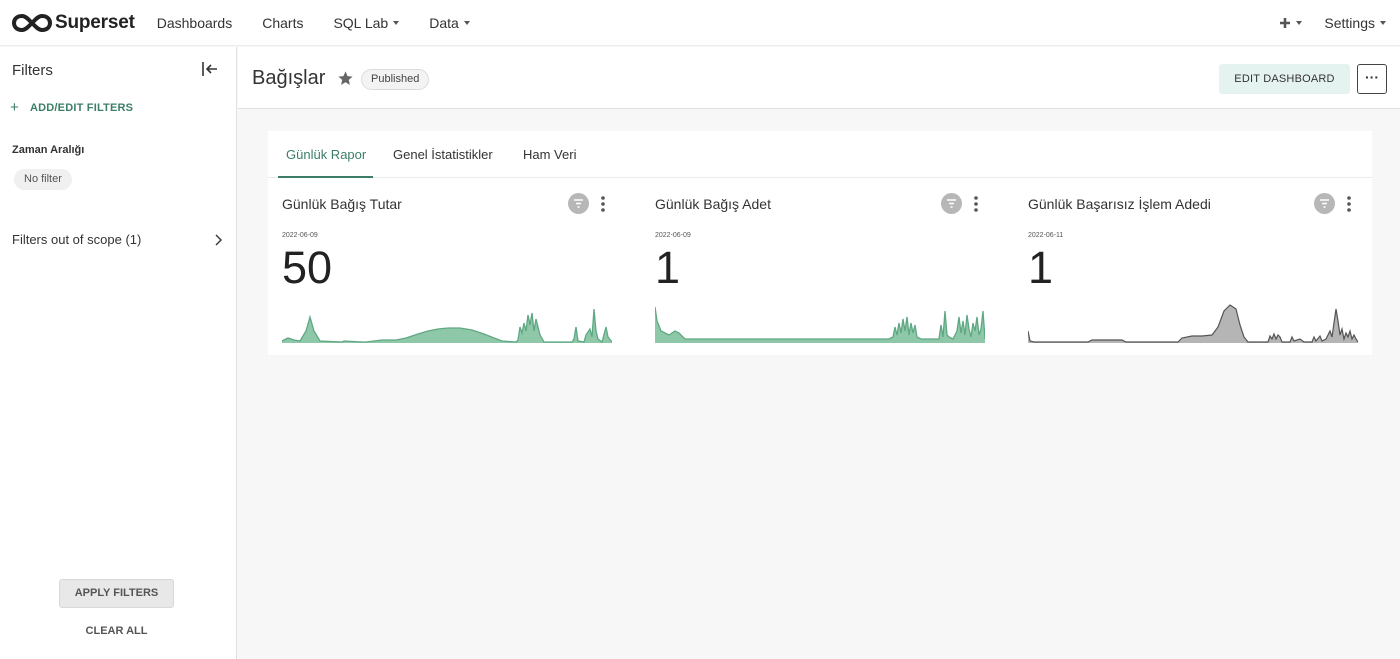  I want to click on plus-icon, so click(1285, 23).